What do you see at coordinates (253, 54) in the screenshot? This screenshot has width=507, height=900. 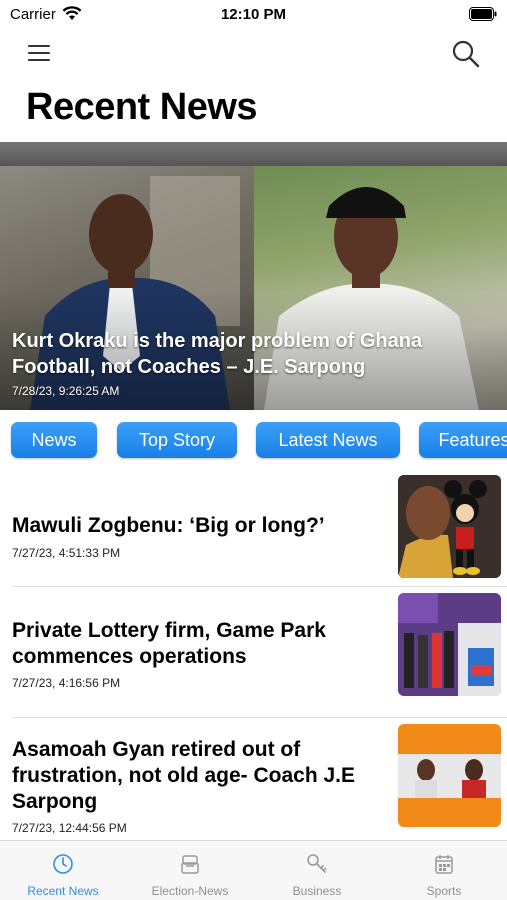 I see `nav-bar` at bounding box center [253, 54].